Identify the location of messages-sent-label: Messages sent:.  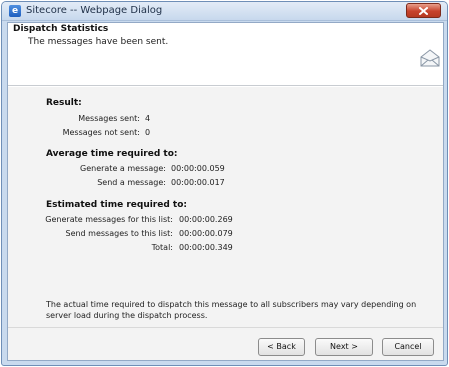
(109, 118).